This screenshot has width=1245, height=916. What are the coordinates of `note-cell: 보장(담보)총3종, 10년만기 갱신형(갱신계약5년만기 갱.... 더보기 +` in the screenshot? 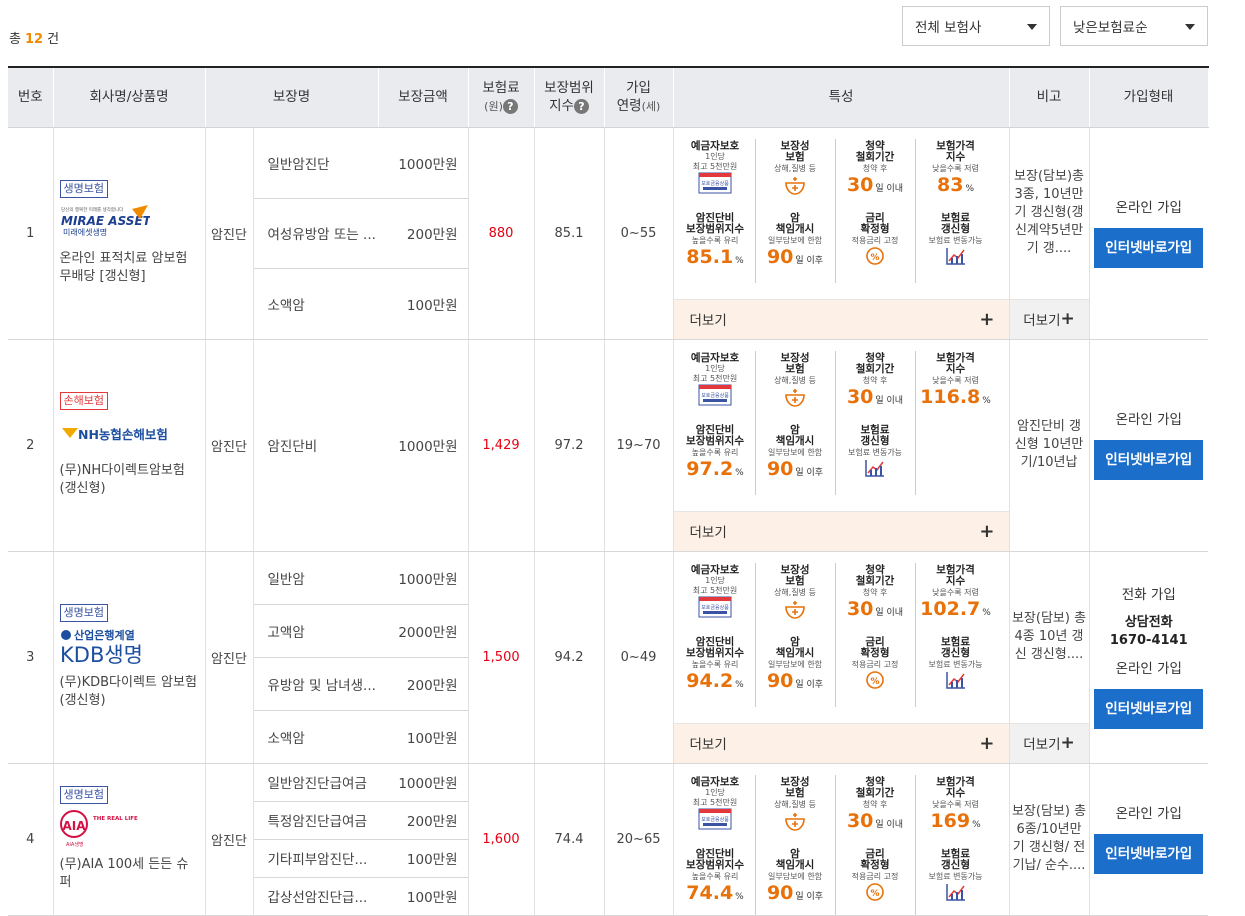 It's located at (1049, 233).